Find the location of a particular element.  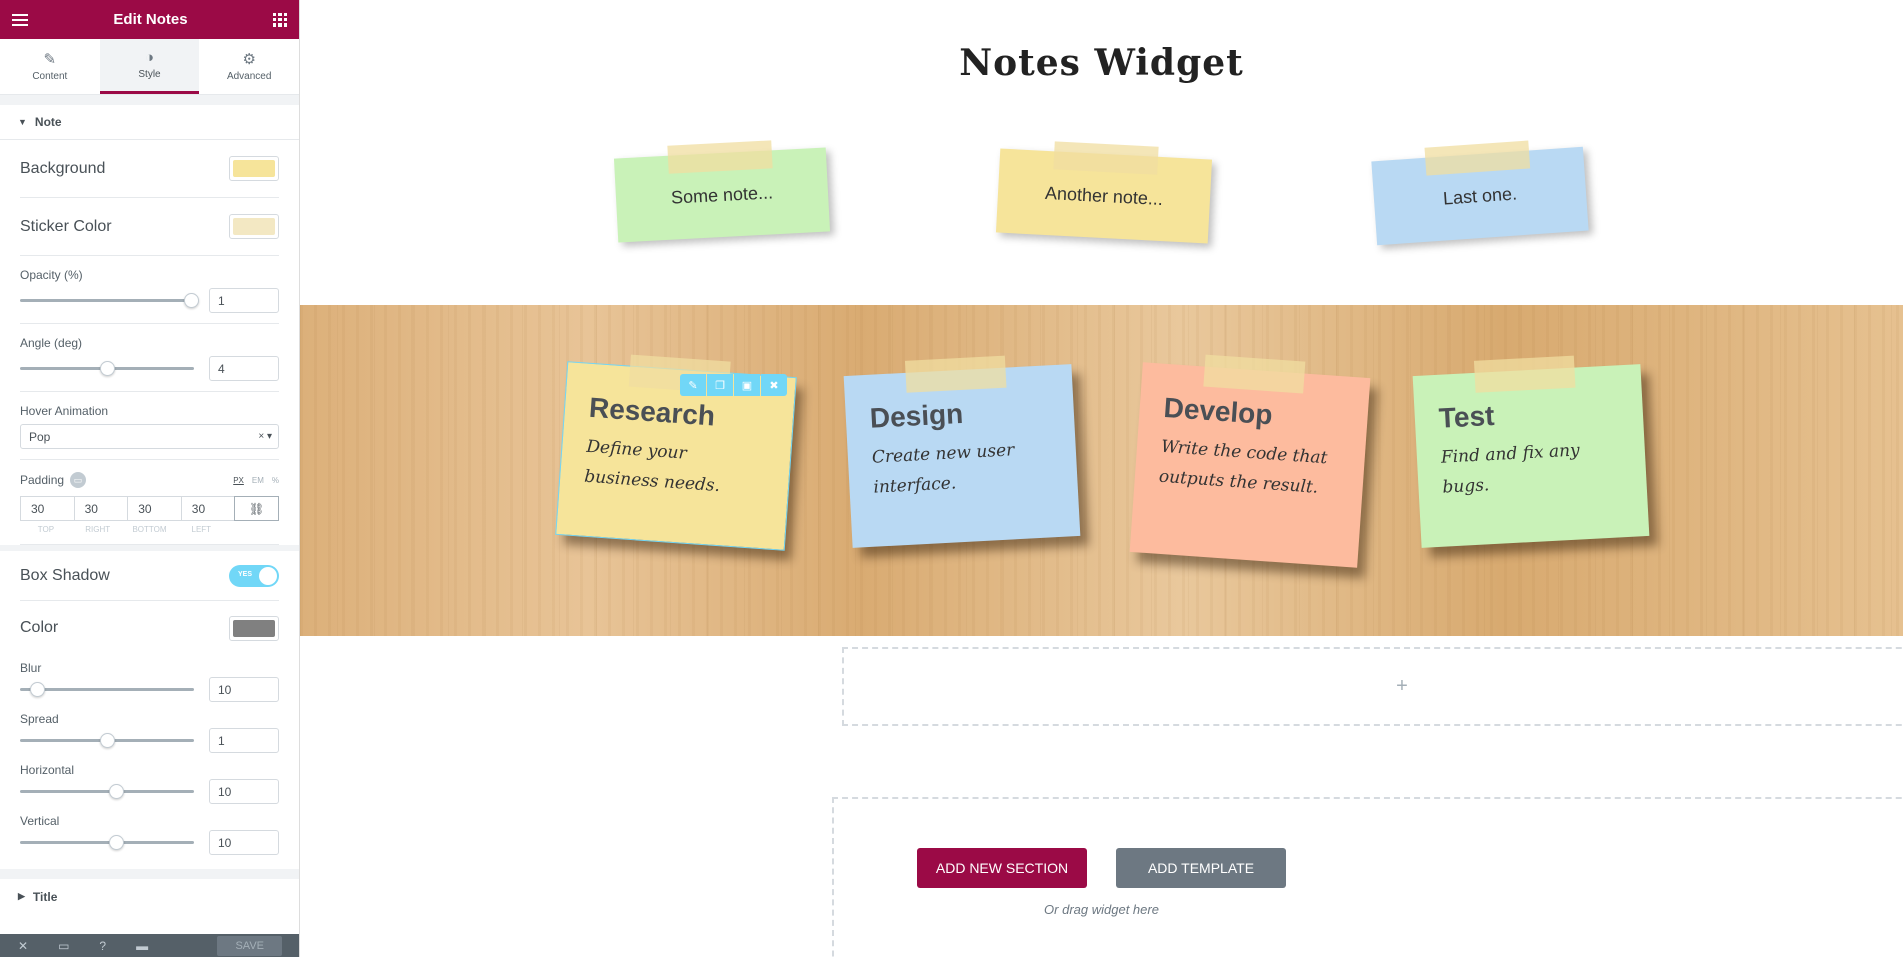

spread-slider is located at coordinates (107, 740).